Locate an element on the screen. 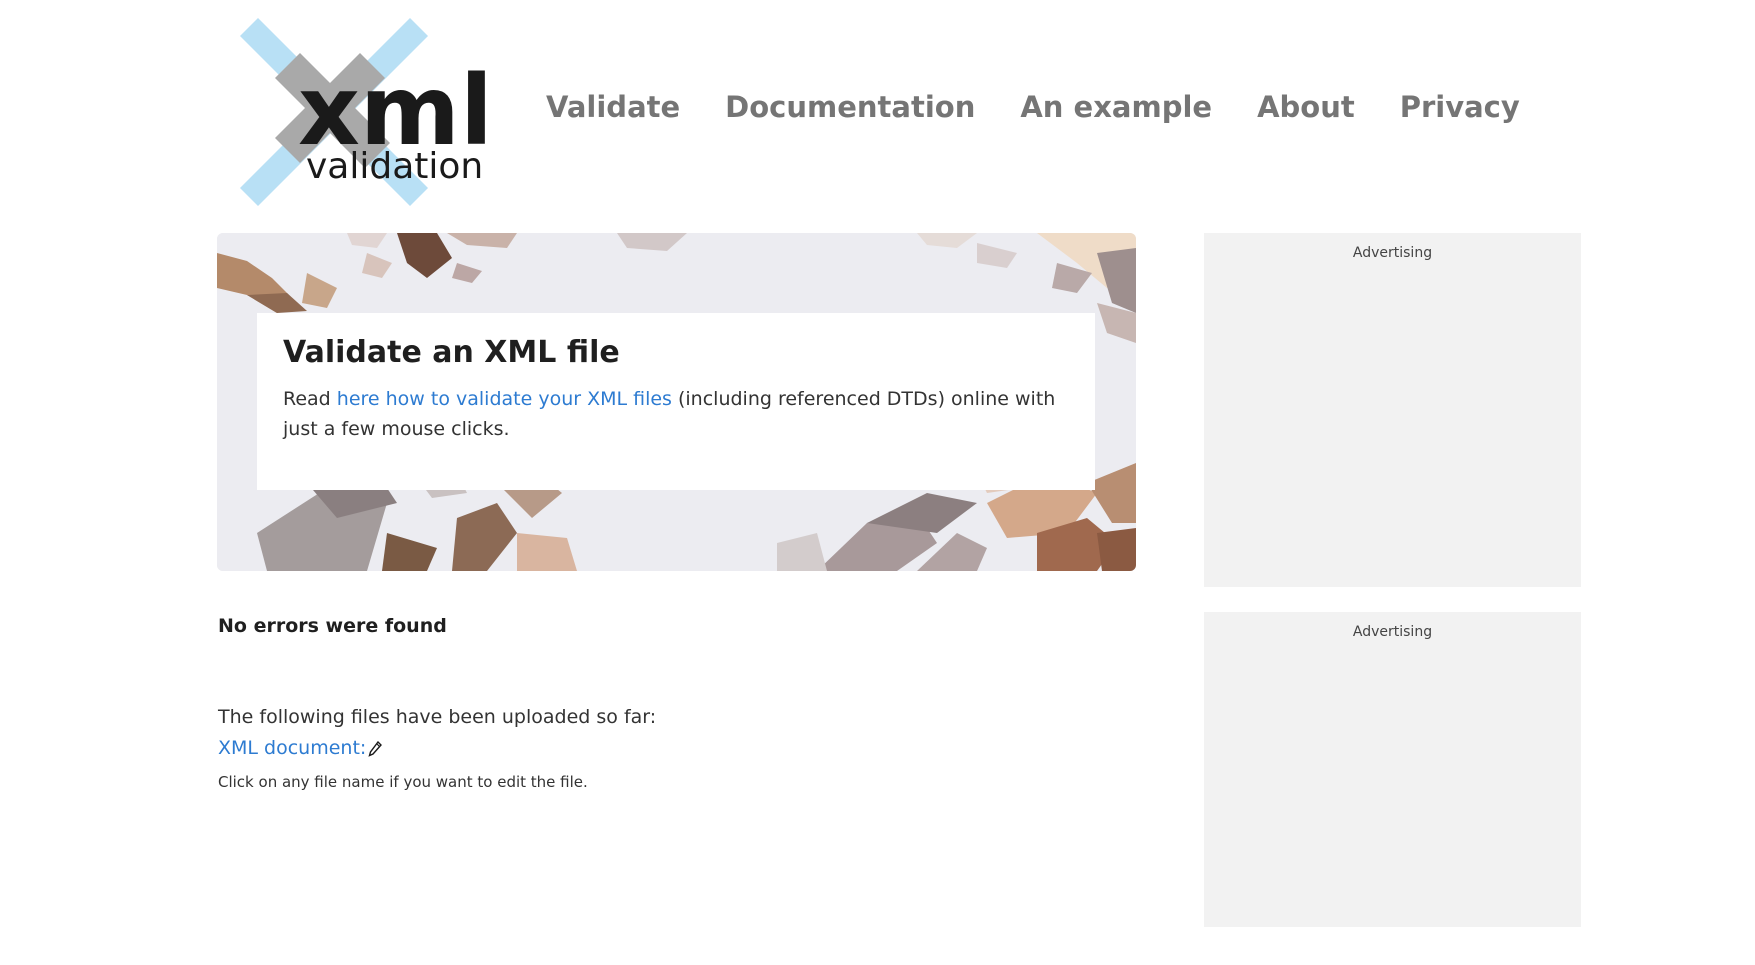 The image size is (1755, 965). hero-text-before: Read is located at coordinates (310, 399).